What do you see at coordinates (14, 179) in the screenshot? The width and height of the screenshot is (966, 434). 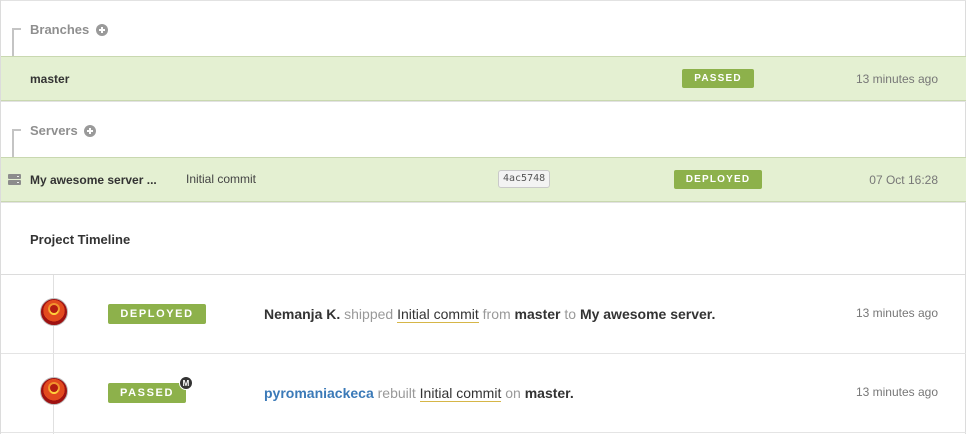 I see `server-icon` at bounding box center [14, 179].